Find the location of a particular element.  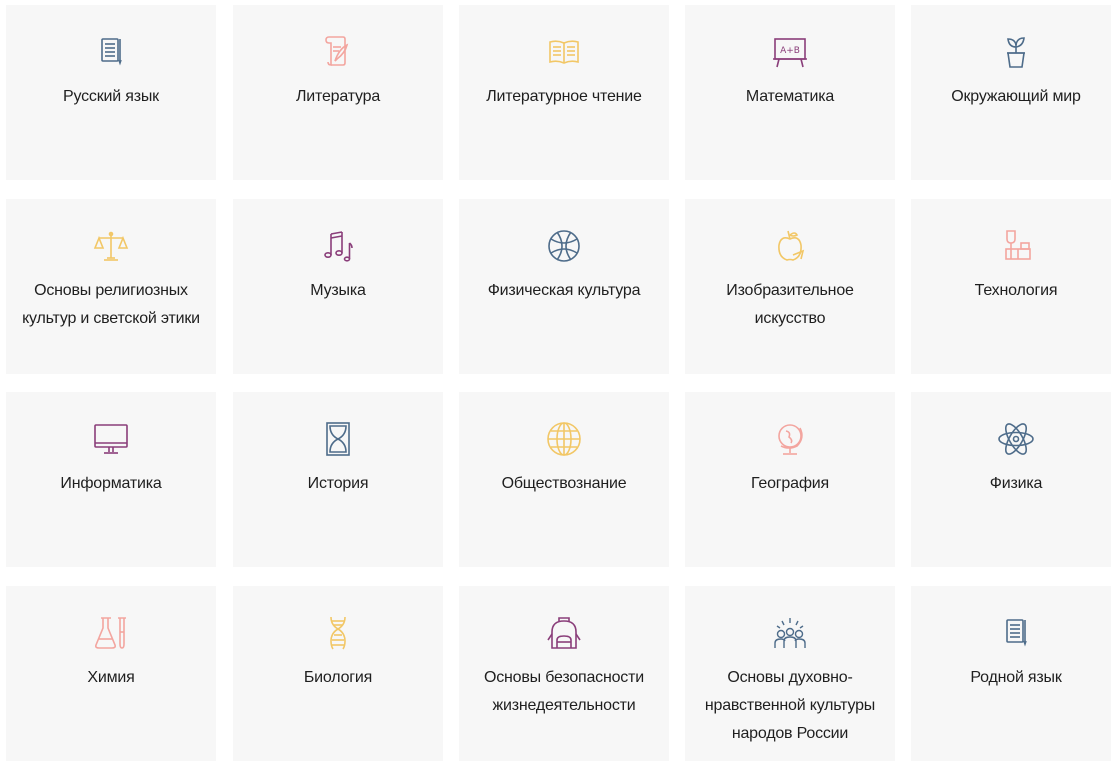

plant-pot-icon is located at coordinates (1016, 52).